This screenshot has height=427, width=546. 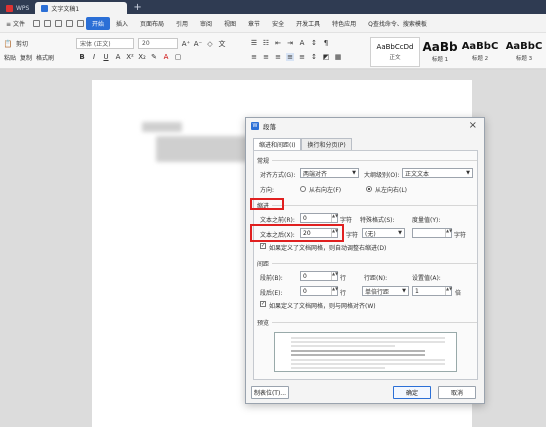 What do you see at coordinates (365, 126) in the screenshot?
I see `dialog-title-bar: W 段落` at bounding box center [365, 126].